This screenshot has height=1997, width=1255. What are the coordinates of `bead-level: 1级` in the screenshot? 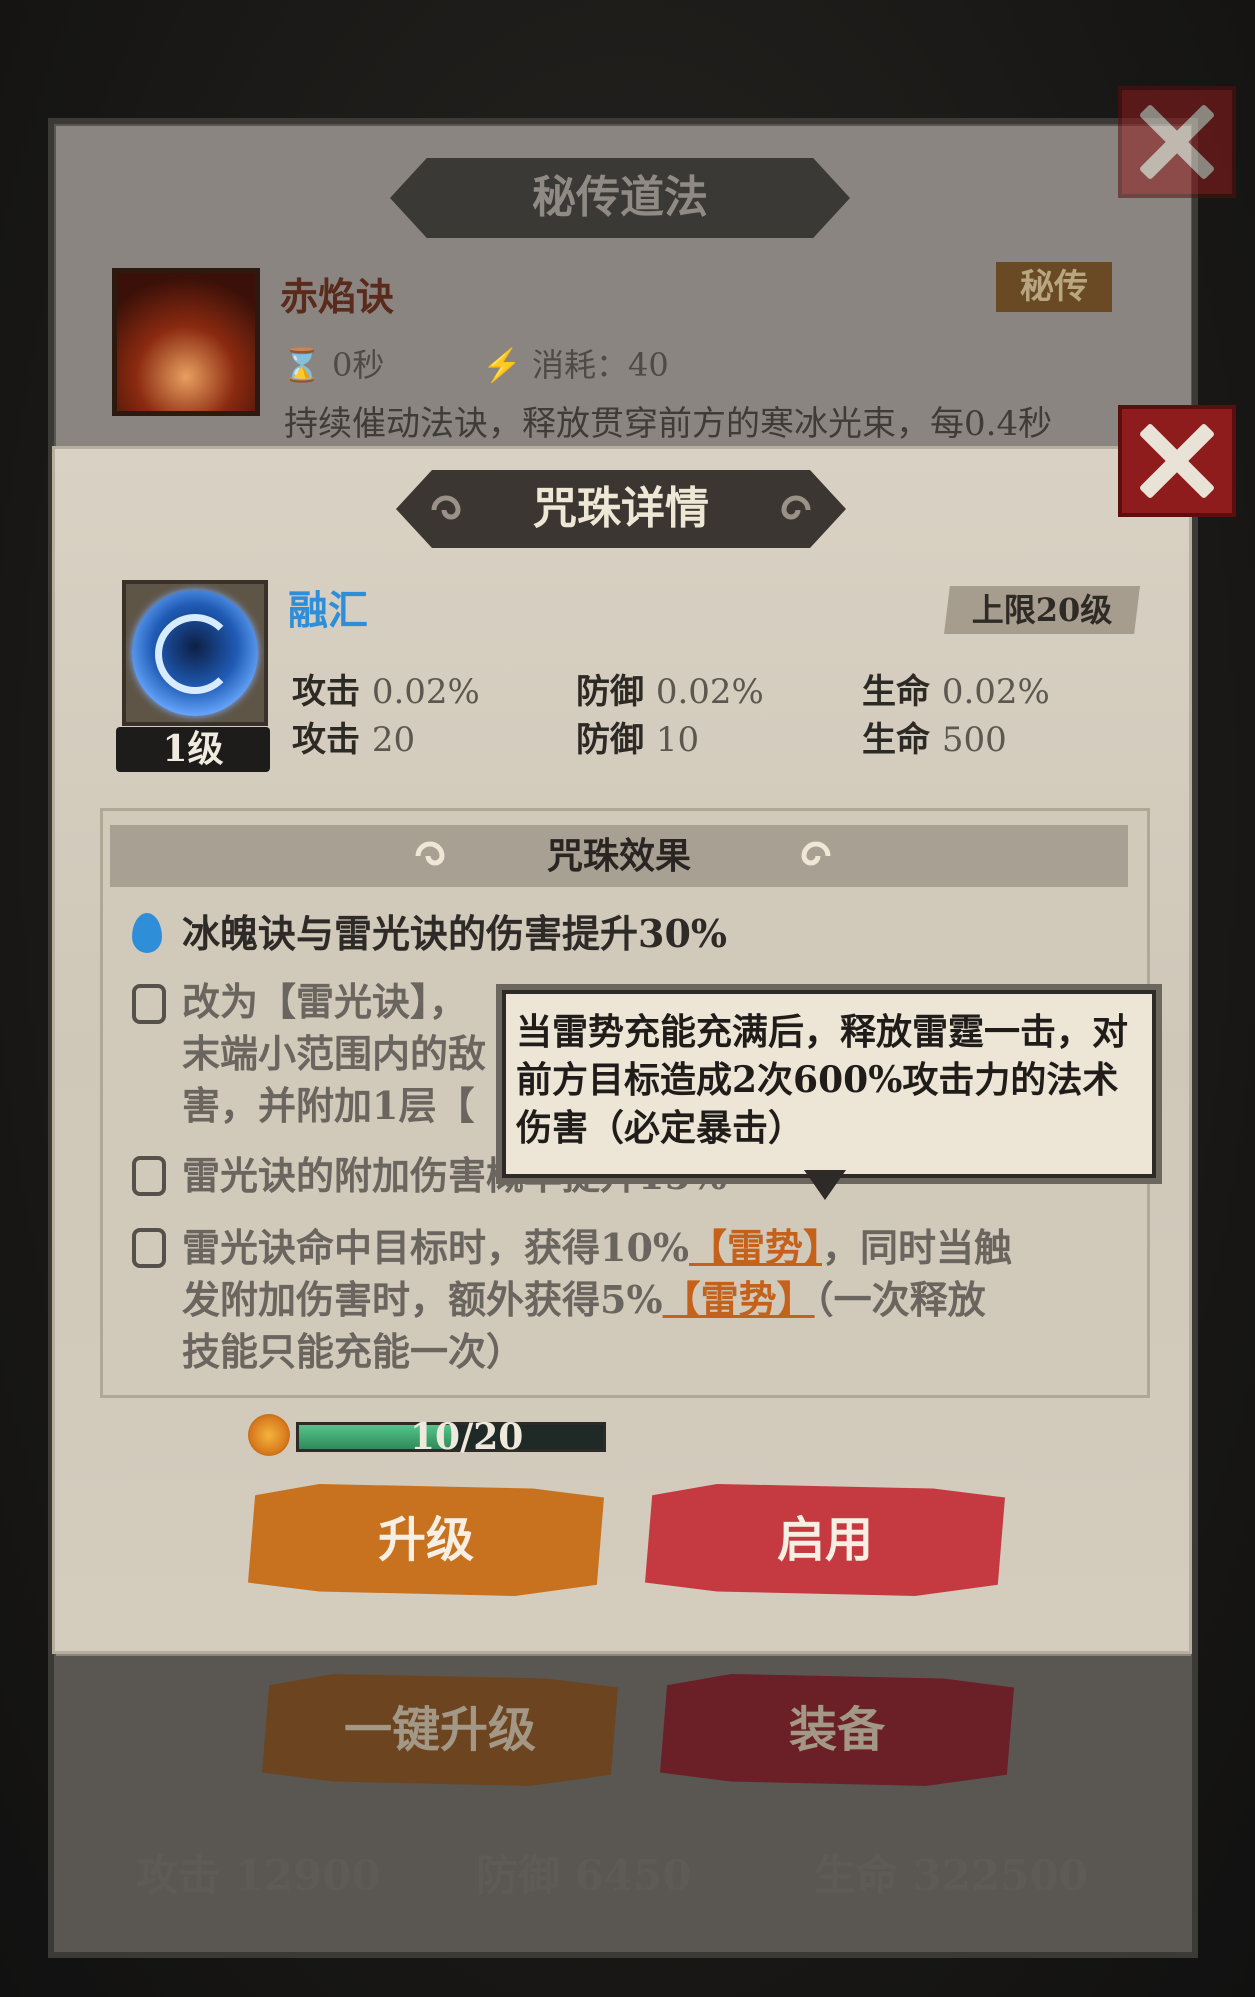 It's located at (193, 749).